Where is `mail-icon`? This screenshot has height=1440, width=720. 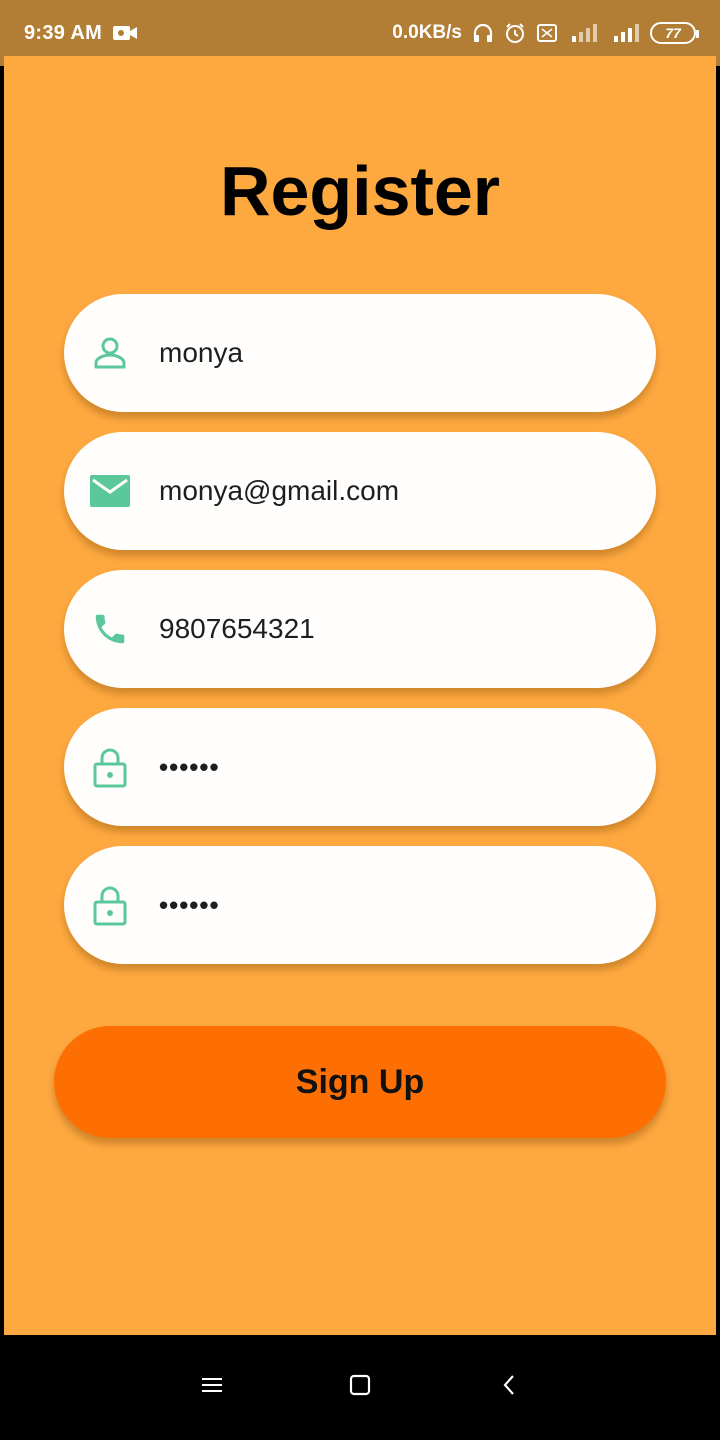 mail-icon is located at coordinates (110, 491).